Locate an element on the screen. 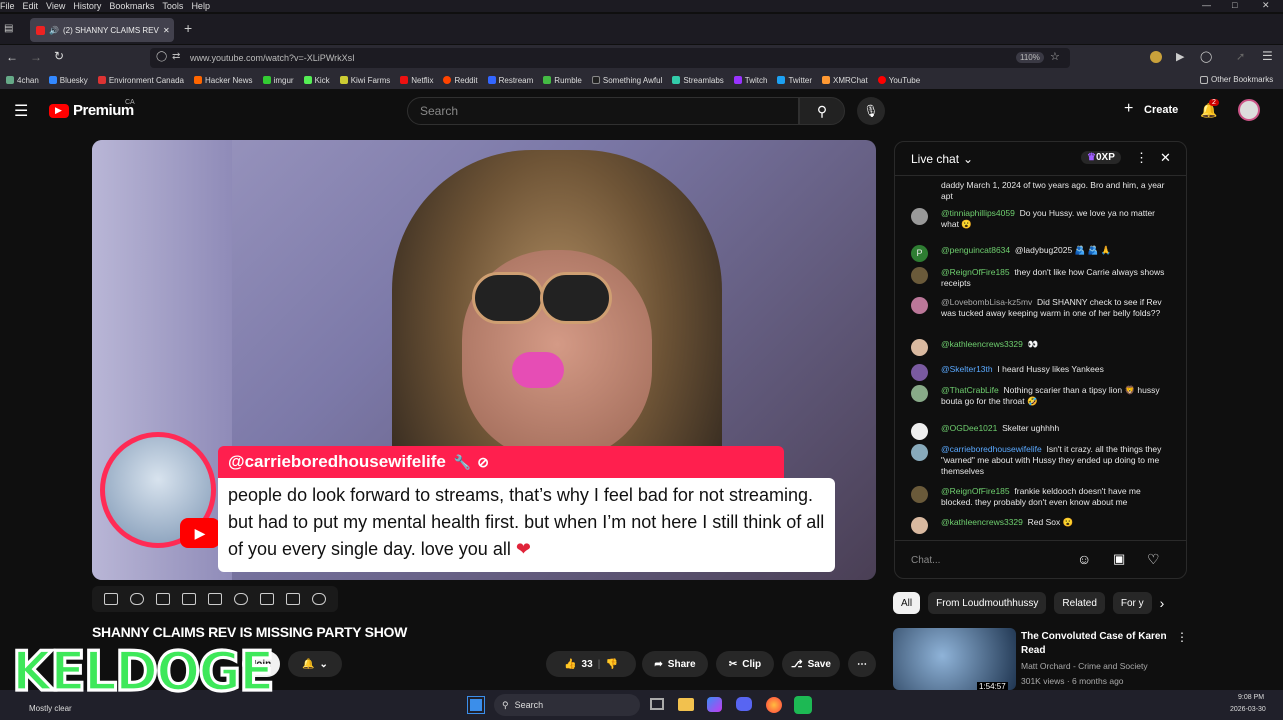 The image size is (1283, 720). menu-tools: Tools is located at coordinates (172, 6).